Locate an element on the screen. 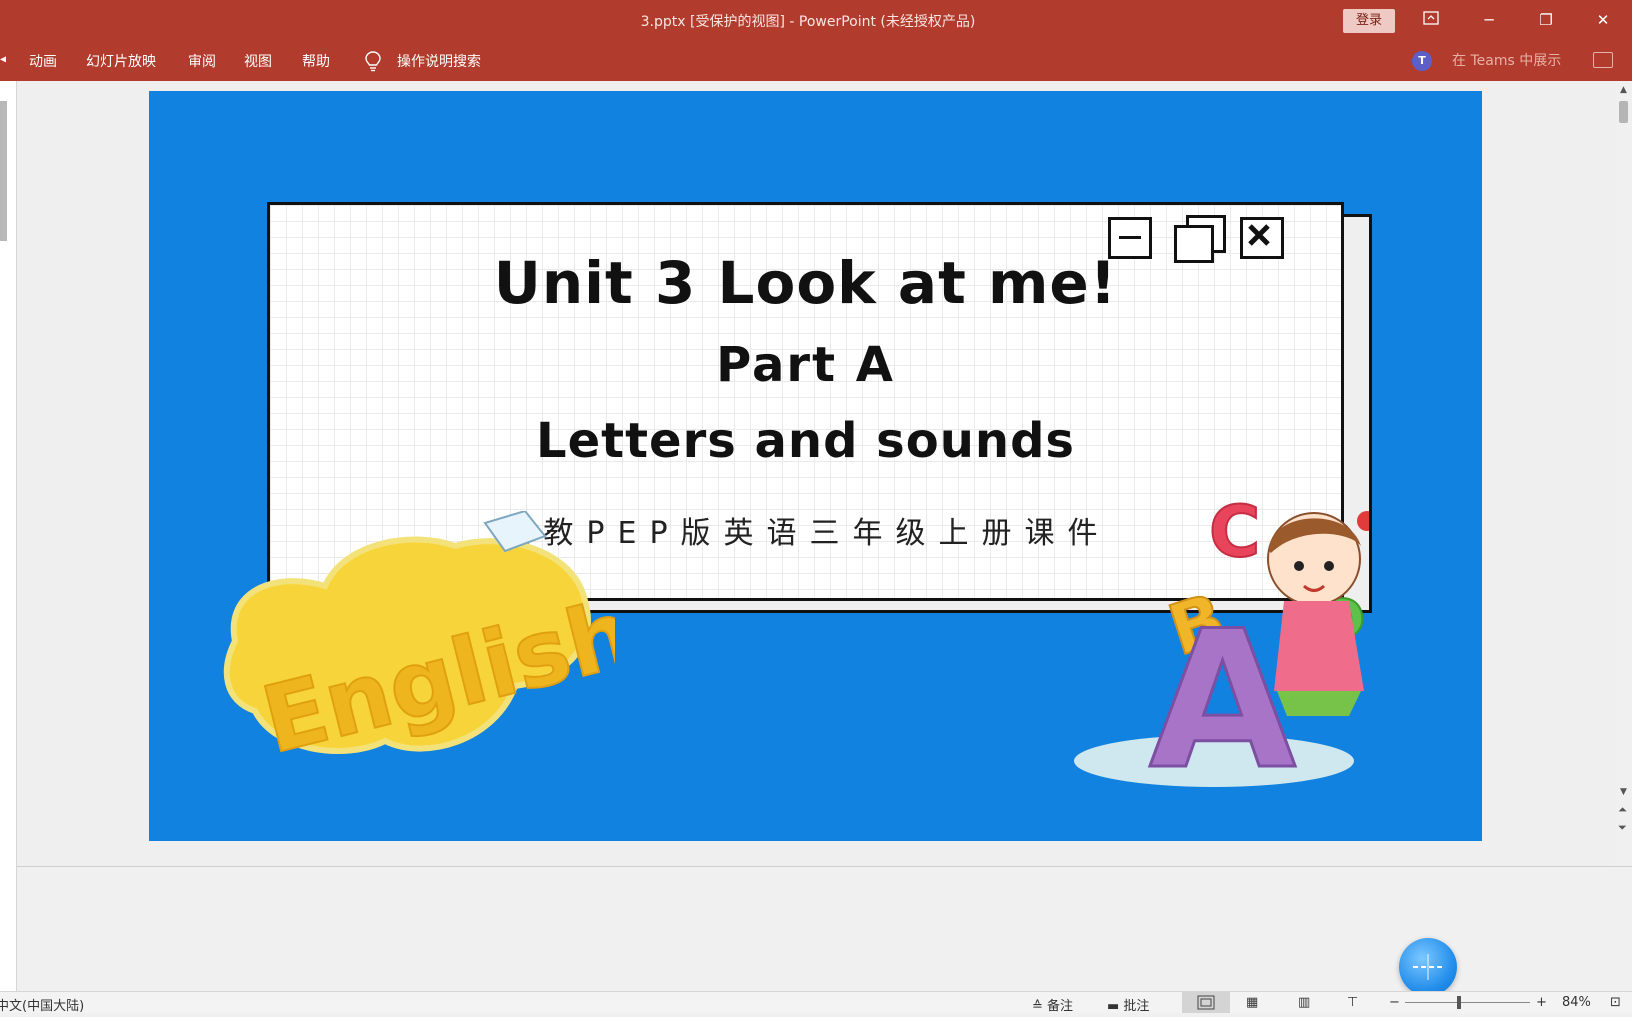  slide-part: Part A is located at coordinates (805, 365).